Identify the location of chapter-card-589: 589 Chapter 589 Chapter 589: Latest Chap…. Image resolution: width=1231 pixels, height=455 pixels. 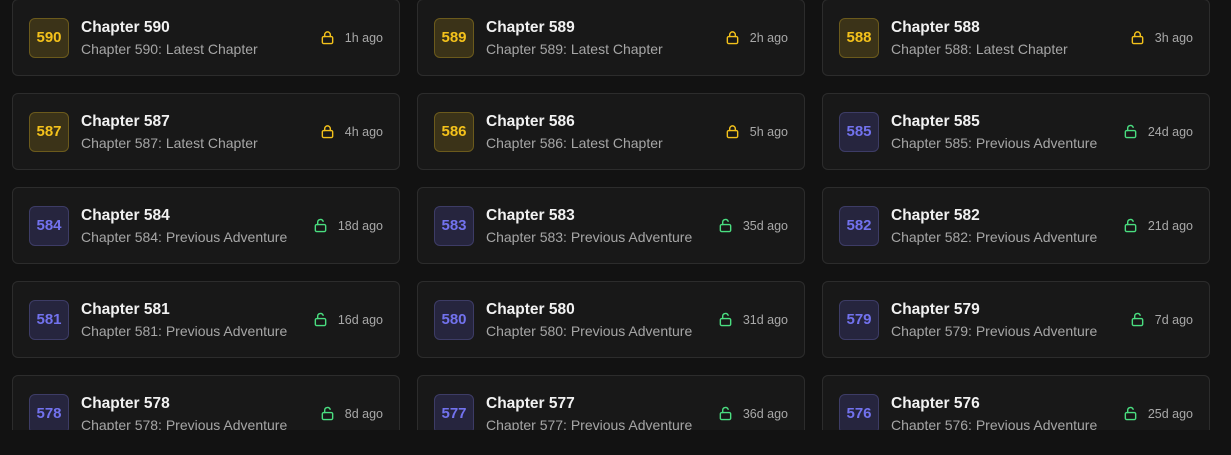
(611, 38).